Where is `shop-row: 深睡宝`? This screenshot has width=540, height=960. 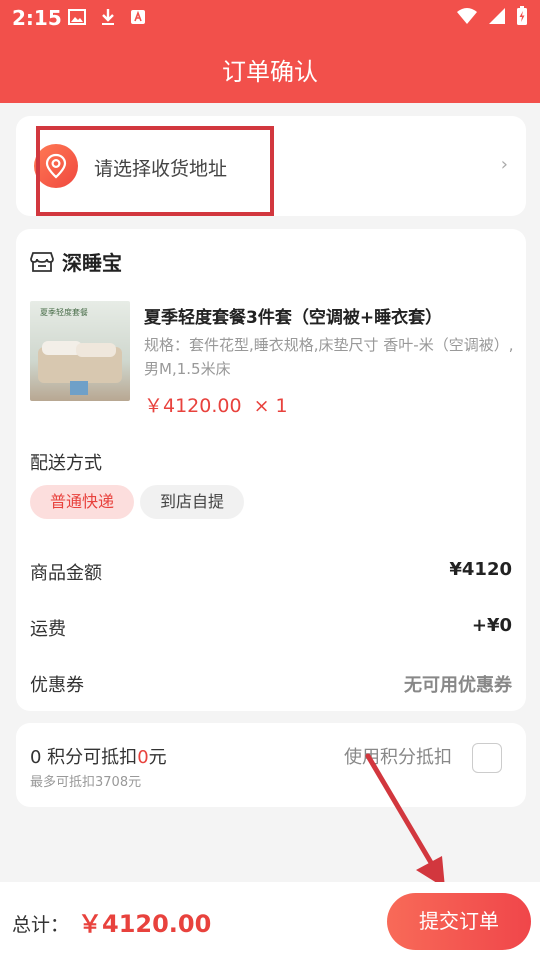
shop-row: 深睡宝 is located at coordinates (76, 261).